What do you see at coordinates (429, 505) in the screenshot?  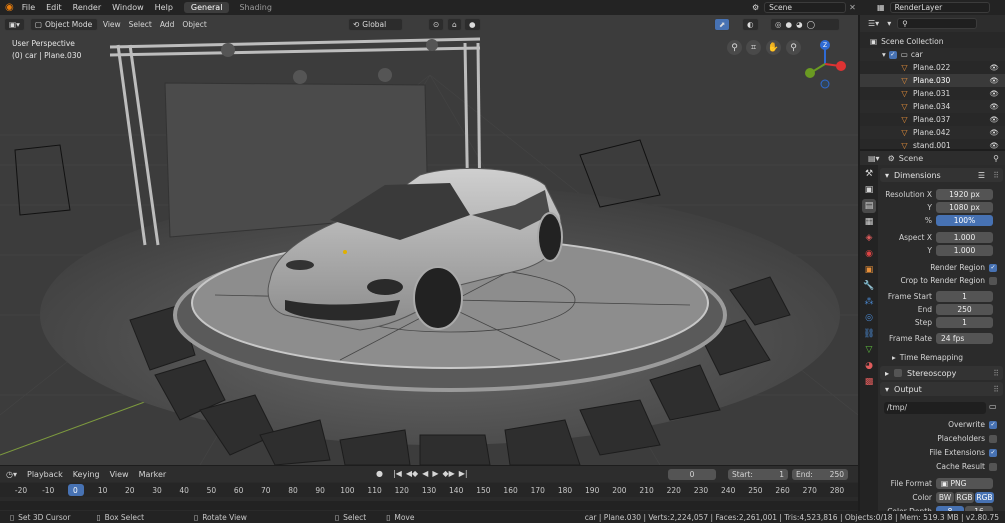 I see `timeline-track` at bounding box center [429, 505].